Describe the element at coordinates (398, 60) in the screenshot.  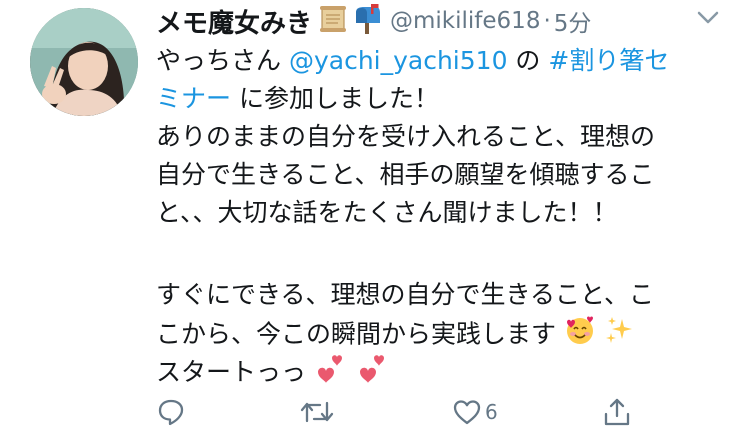
I see `mention-link: @yachi_yachi510` at that location.